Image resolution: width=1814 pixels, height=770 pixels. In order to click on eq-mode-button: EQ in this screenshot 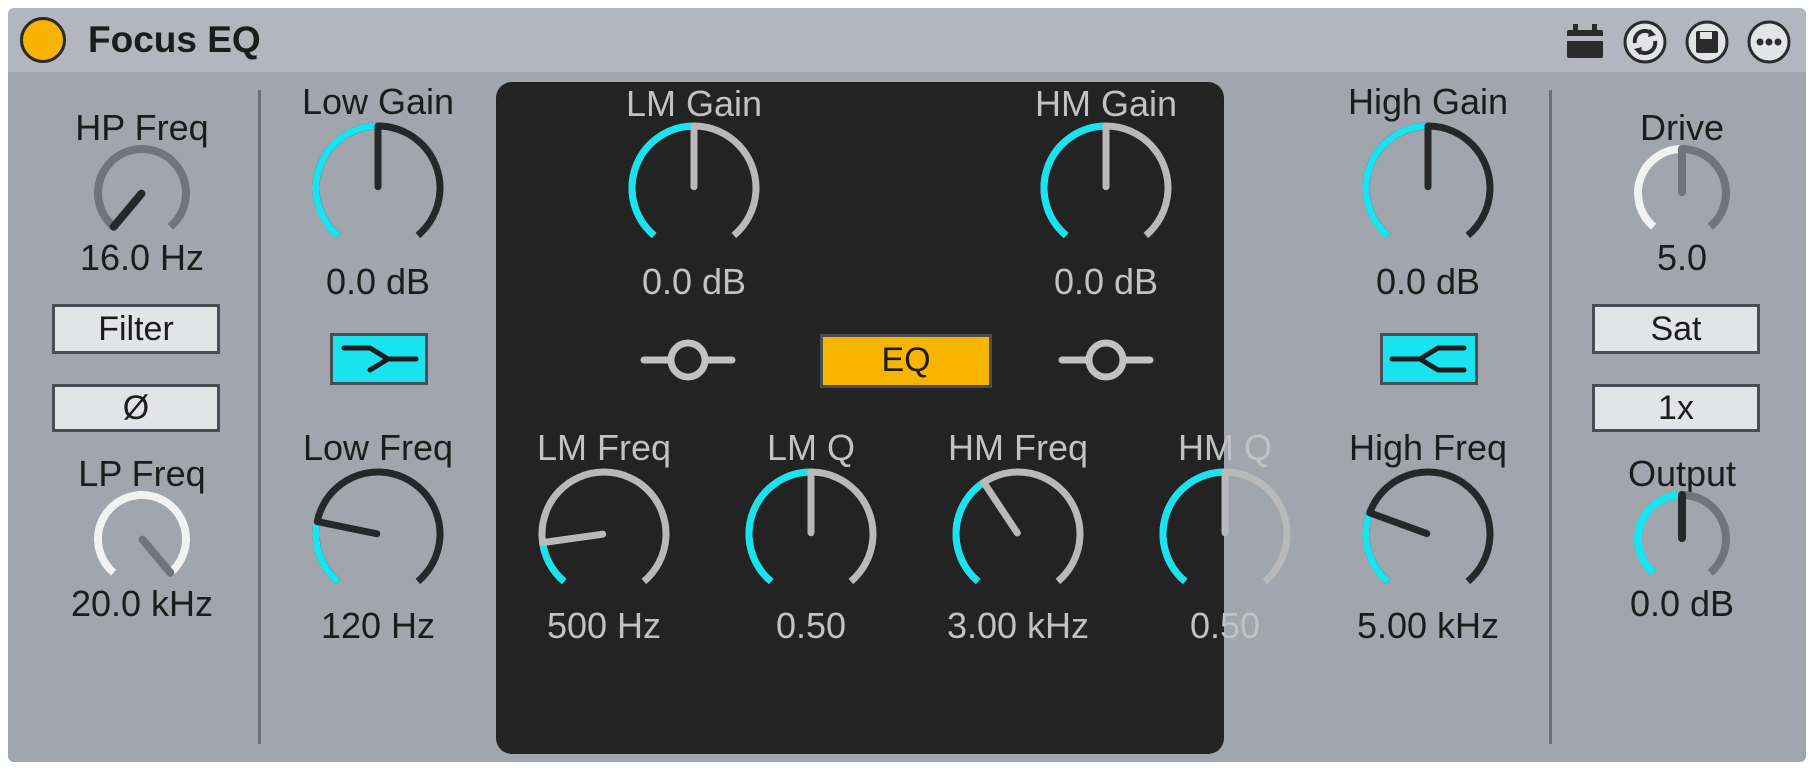, I will do `click(906, 361)`.